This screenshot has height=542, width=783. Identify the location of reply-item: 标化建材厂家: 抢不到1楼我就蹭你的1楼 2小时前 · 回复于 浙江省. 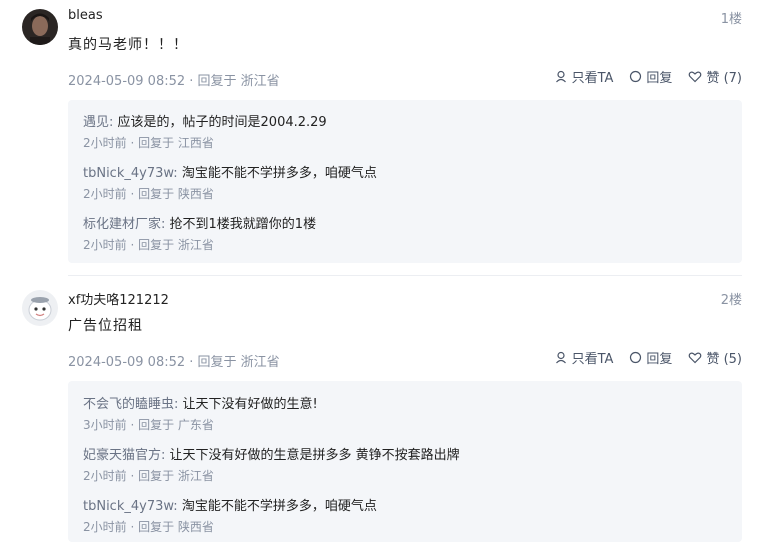
(405, 233).